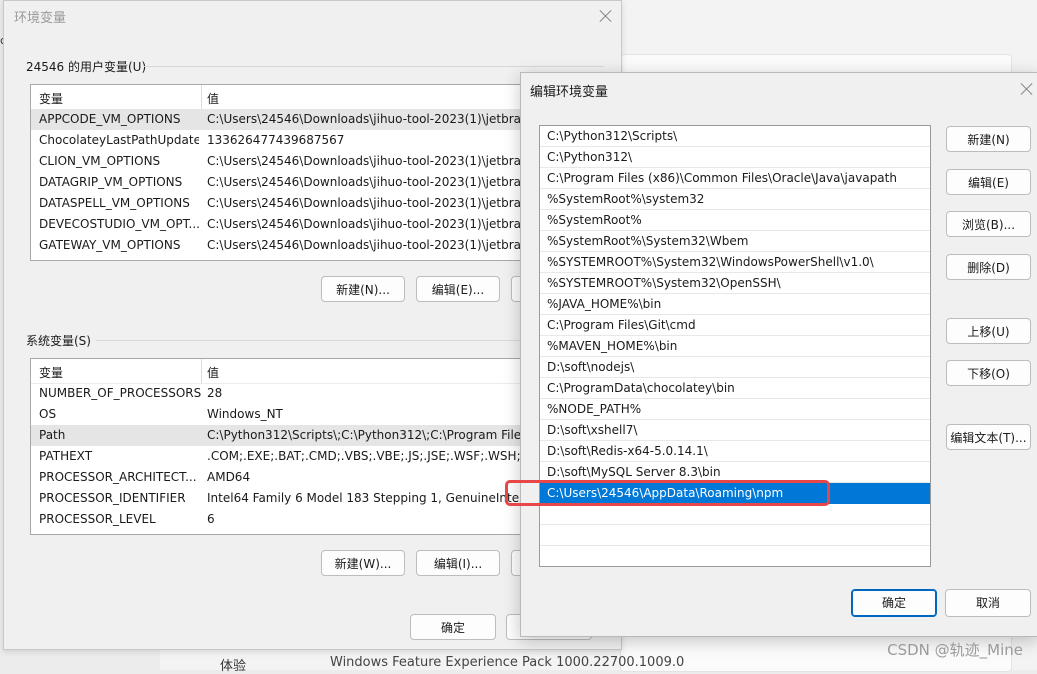 Image resolution: width=1037 pixels, height=674 pixels. What do you see at coordinates (86, 67) in the screenshot?
I see `user-variables-group-label: 24546 的用户变量(U)` at bounding box center [86, 67].